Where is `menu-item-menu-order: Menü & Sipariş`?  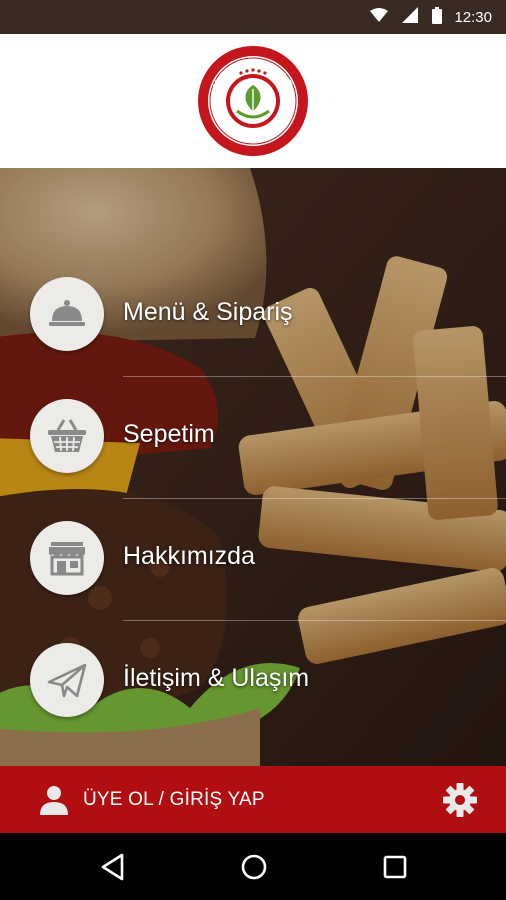 menu-item-menu-order: Menü & Sipariş is located at coordinates (253, 316).